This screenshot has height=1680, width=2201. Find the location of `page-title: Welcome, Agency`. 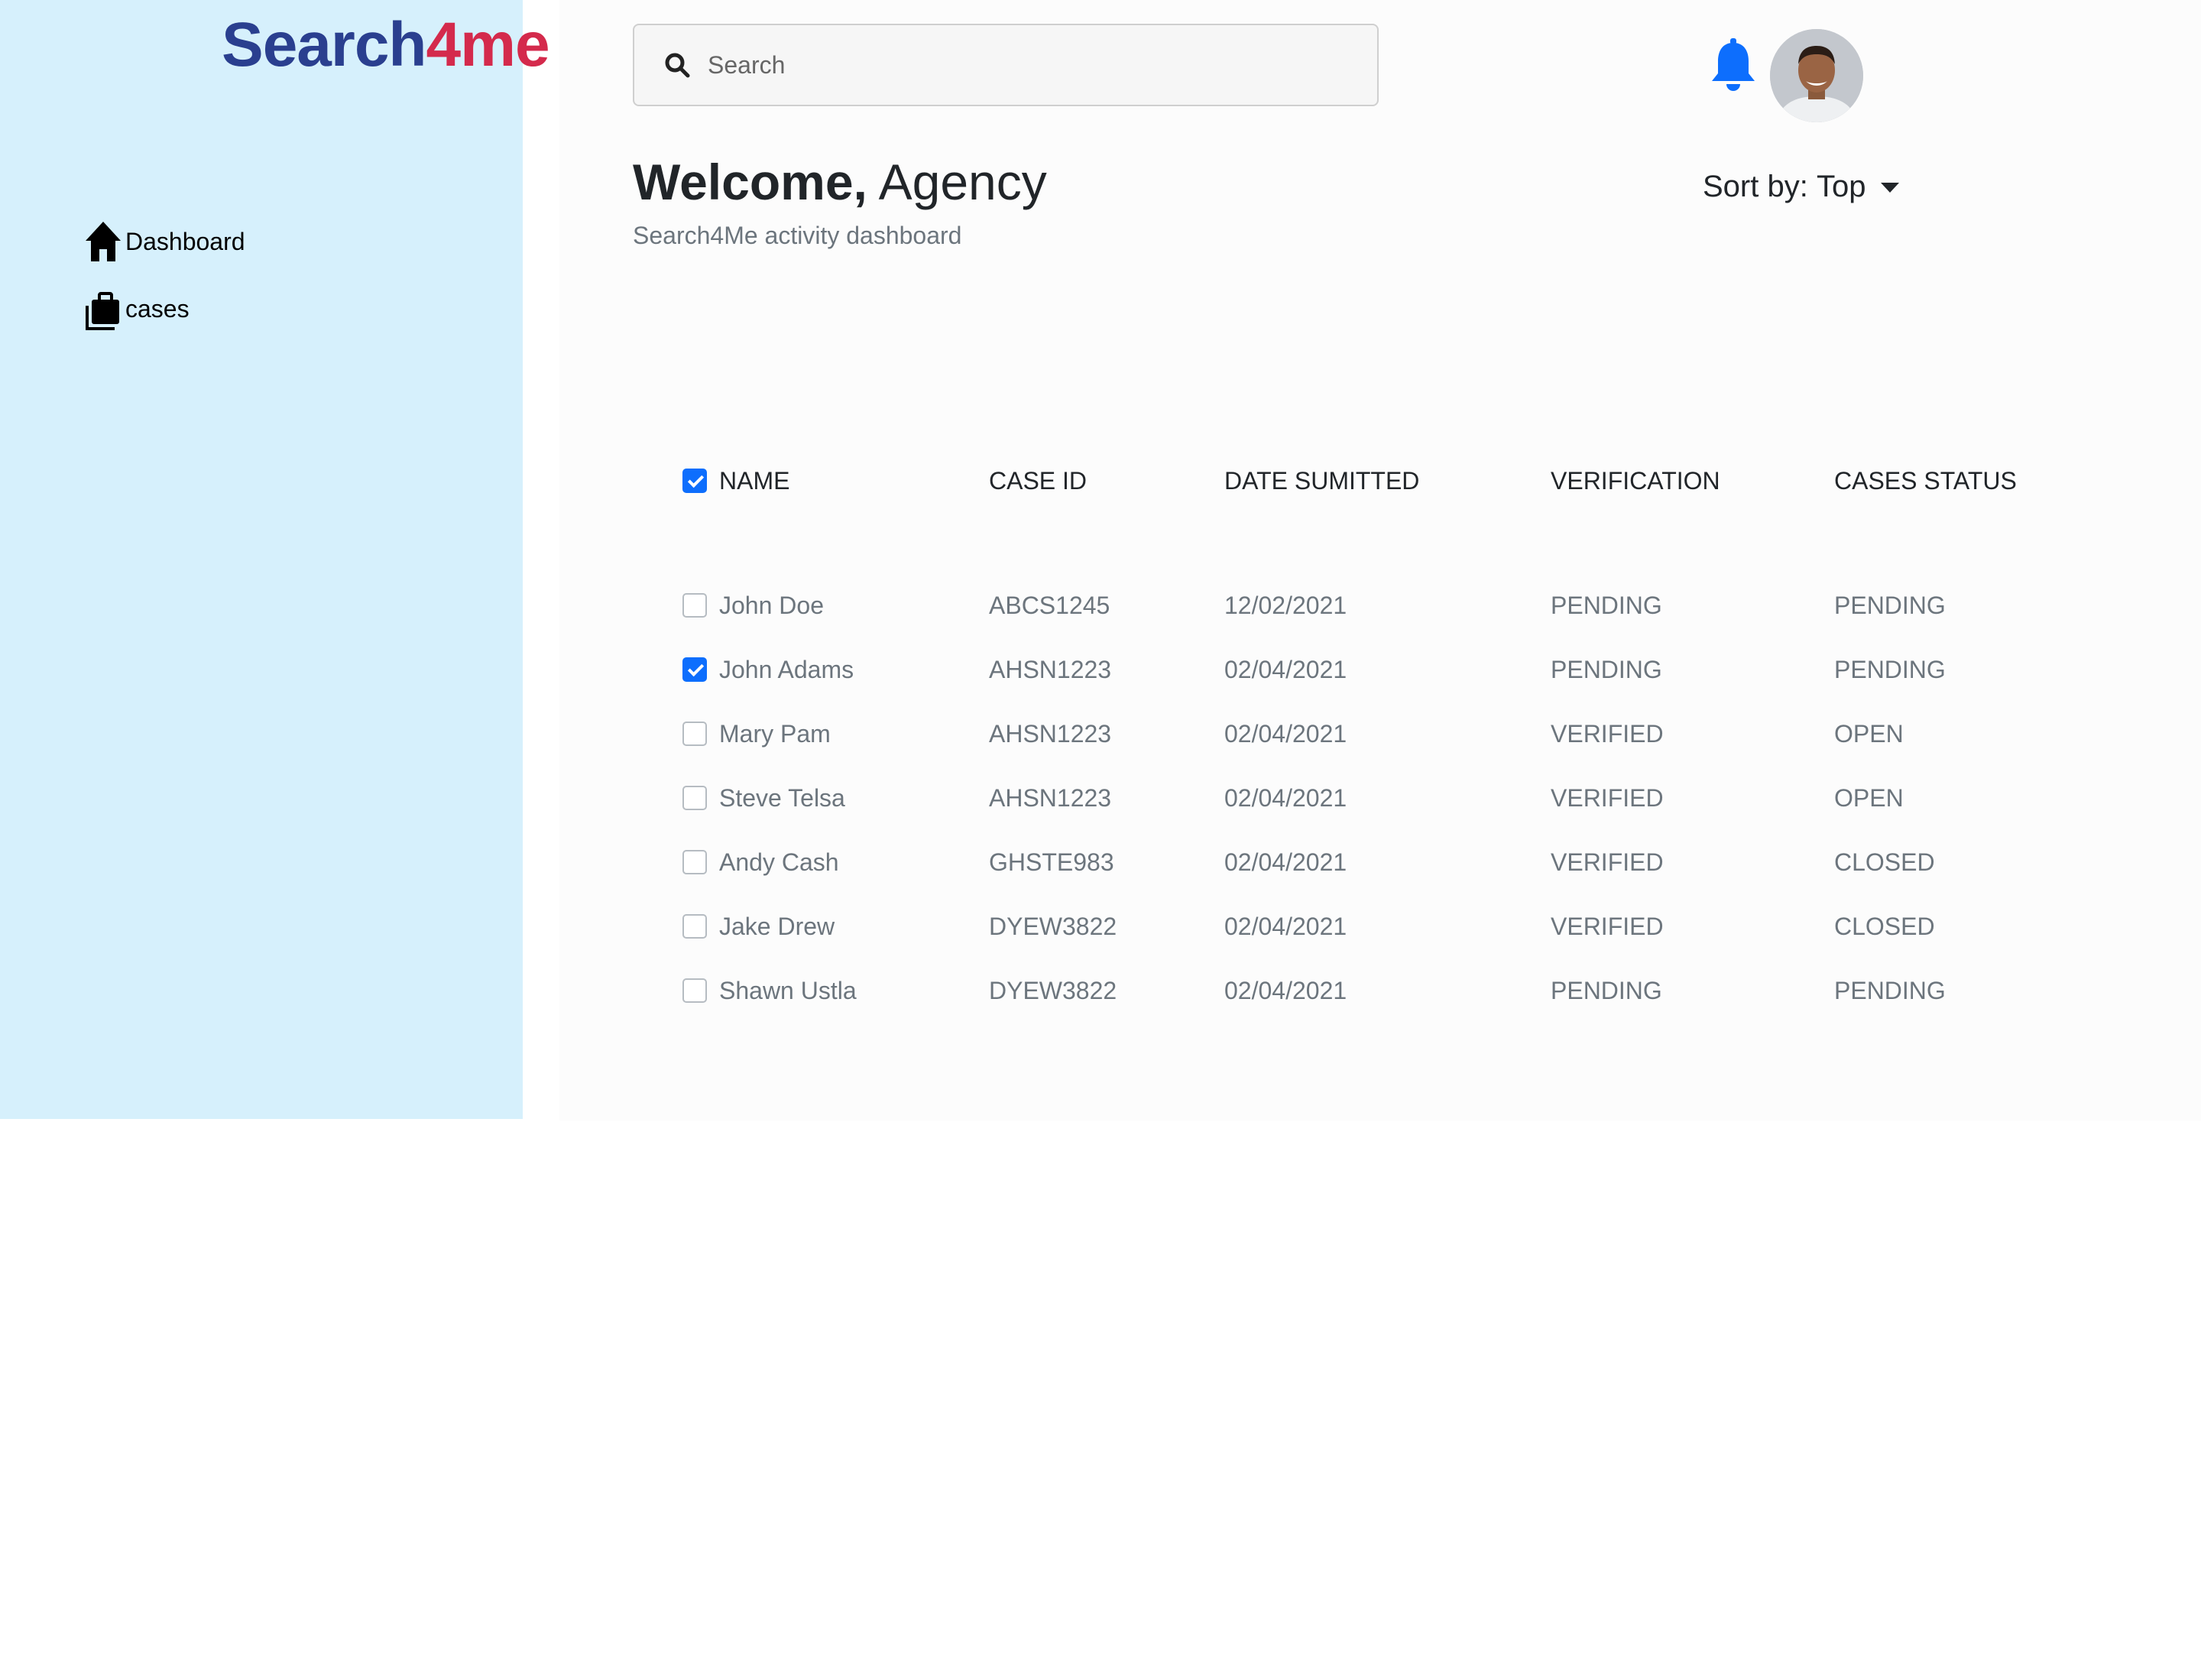

page-title: Welcome, Agency is located at coordinates (840, 182).